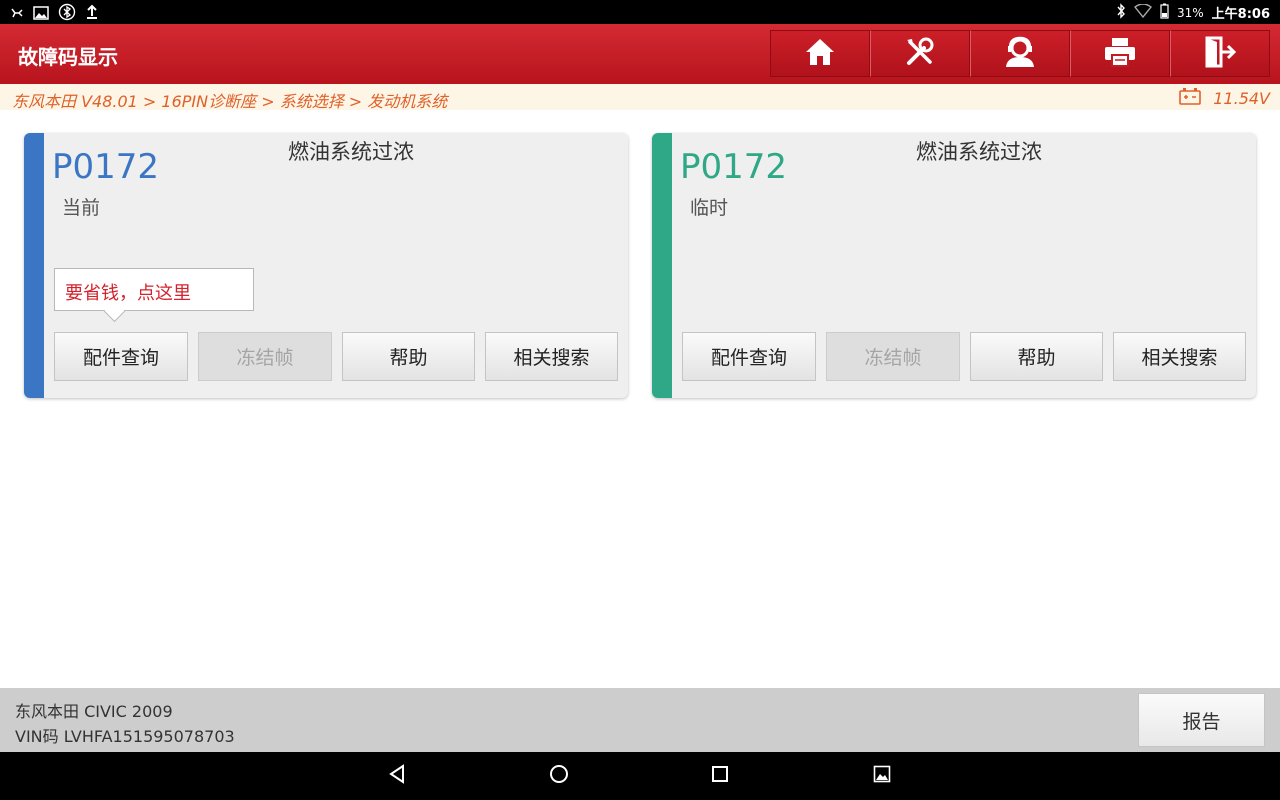 This screenshot has width=1280, height=800. What do you see at coordinates (230, 101) in the screenshot?
I see `breadcrumb: 东风本田 V48.01 > 16PIN诊断座 > 系统选择 > 发动机系统` at bounding box center [230, 101].